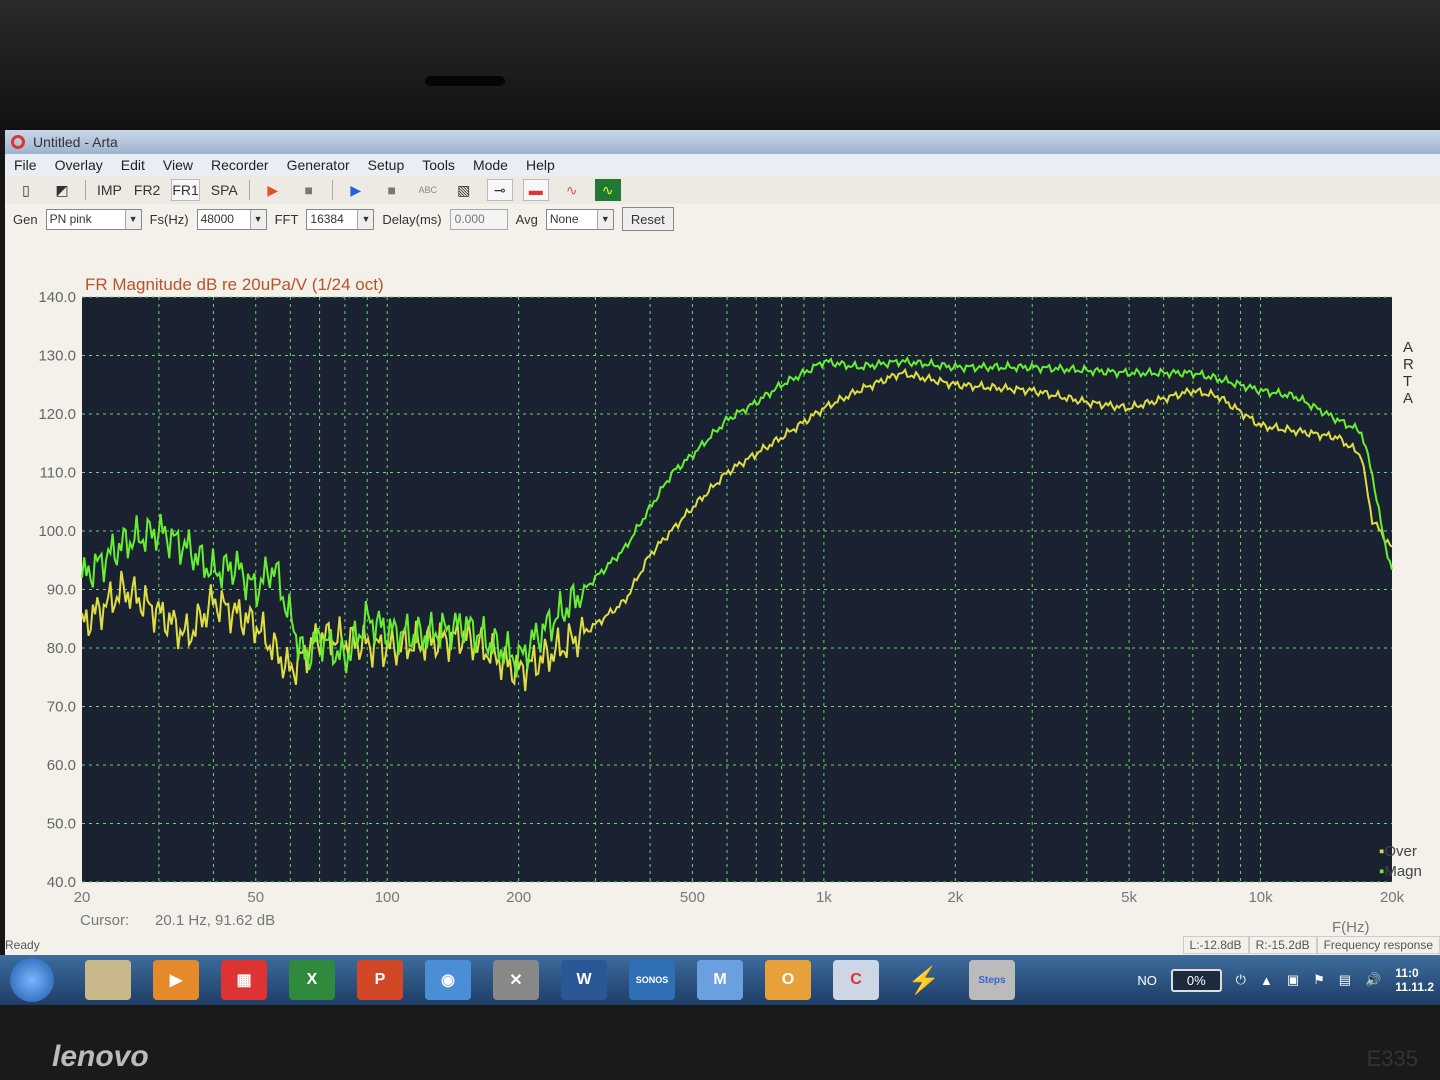 The width and height of the screenshot is (1440, 1080). Describe the element at coordinates (516, 980) in the screenshot. I see `taskbar-tool-icon: ✕` at that location.